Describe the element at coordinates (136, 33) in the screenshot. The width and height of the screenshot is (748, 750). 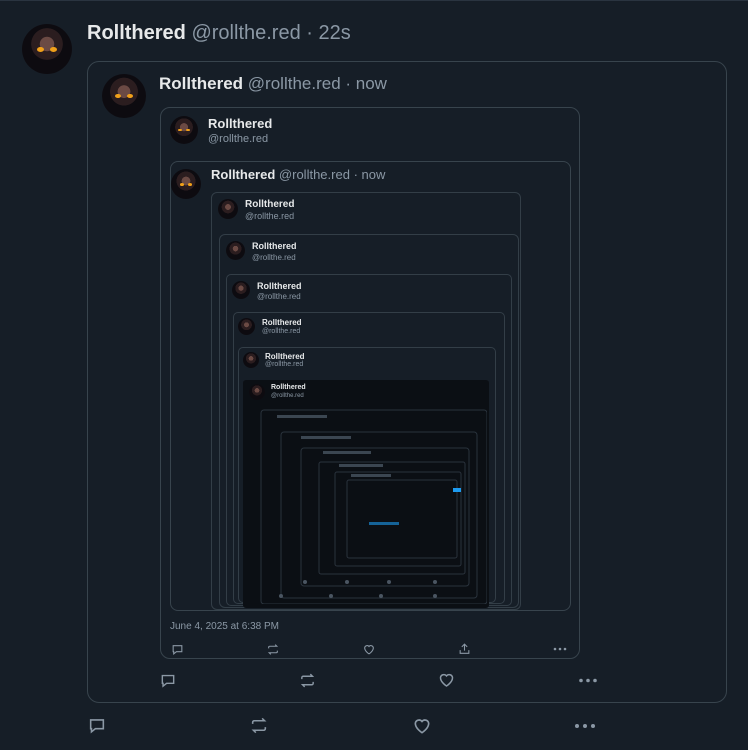
I see `author-name: Rollthered` at that location.